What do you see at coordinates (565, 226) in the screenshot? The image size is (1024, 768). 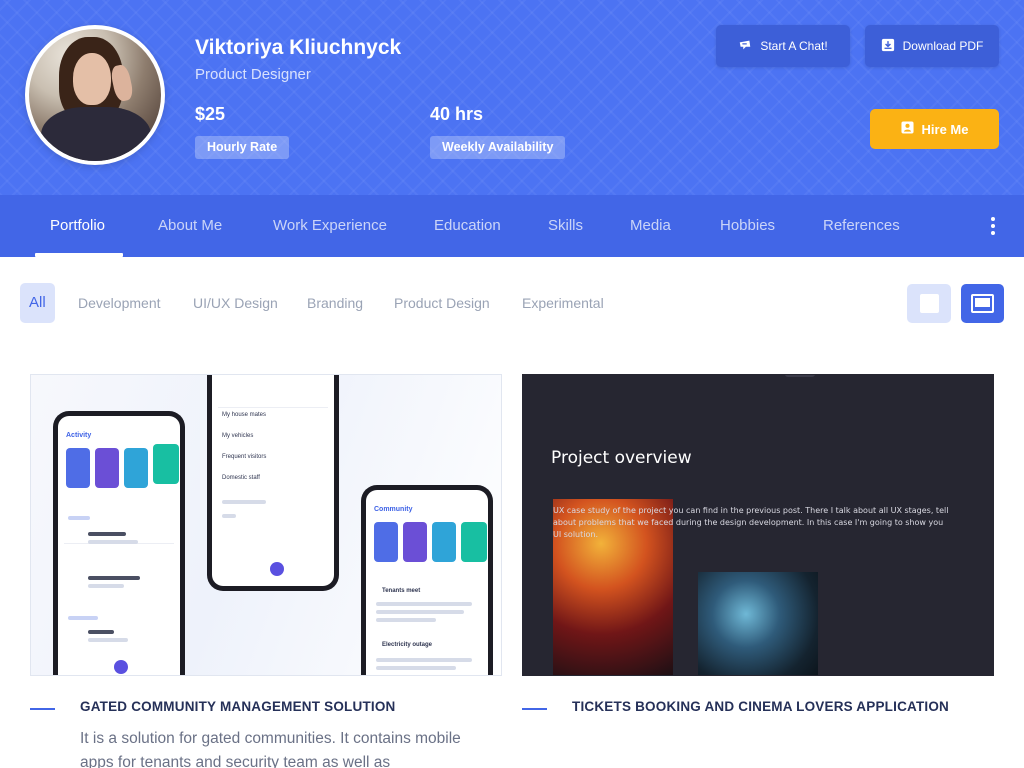 I see `tab-skills: Skills` at bounding box center [565, 226].